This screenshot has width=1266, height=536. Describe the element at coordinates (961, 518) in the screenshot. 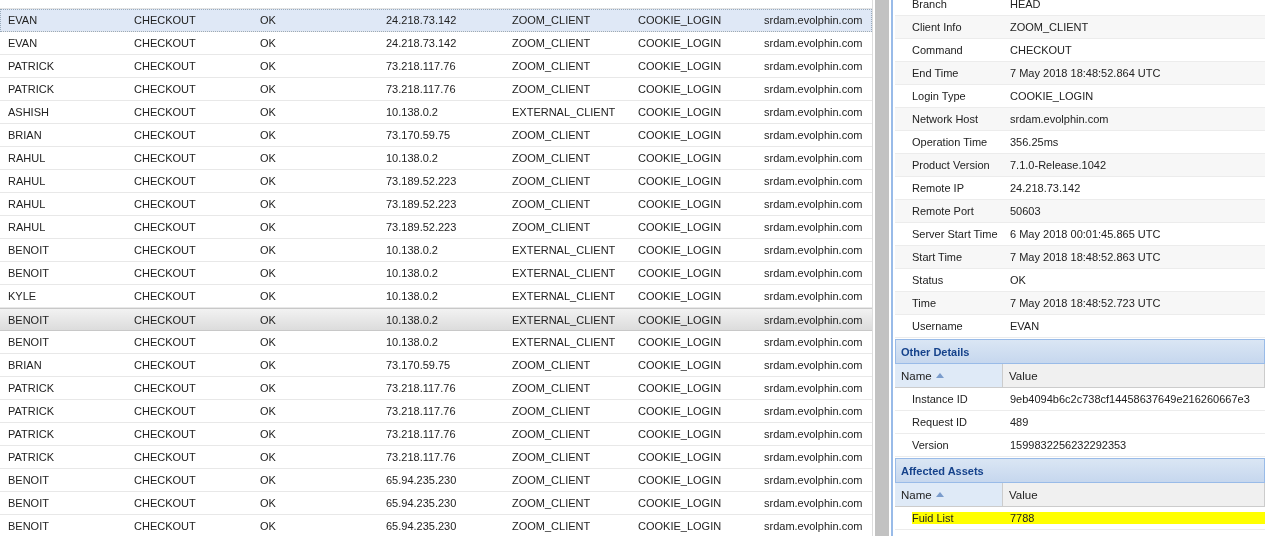

I see `property-name: Fuid List` at that location.